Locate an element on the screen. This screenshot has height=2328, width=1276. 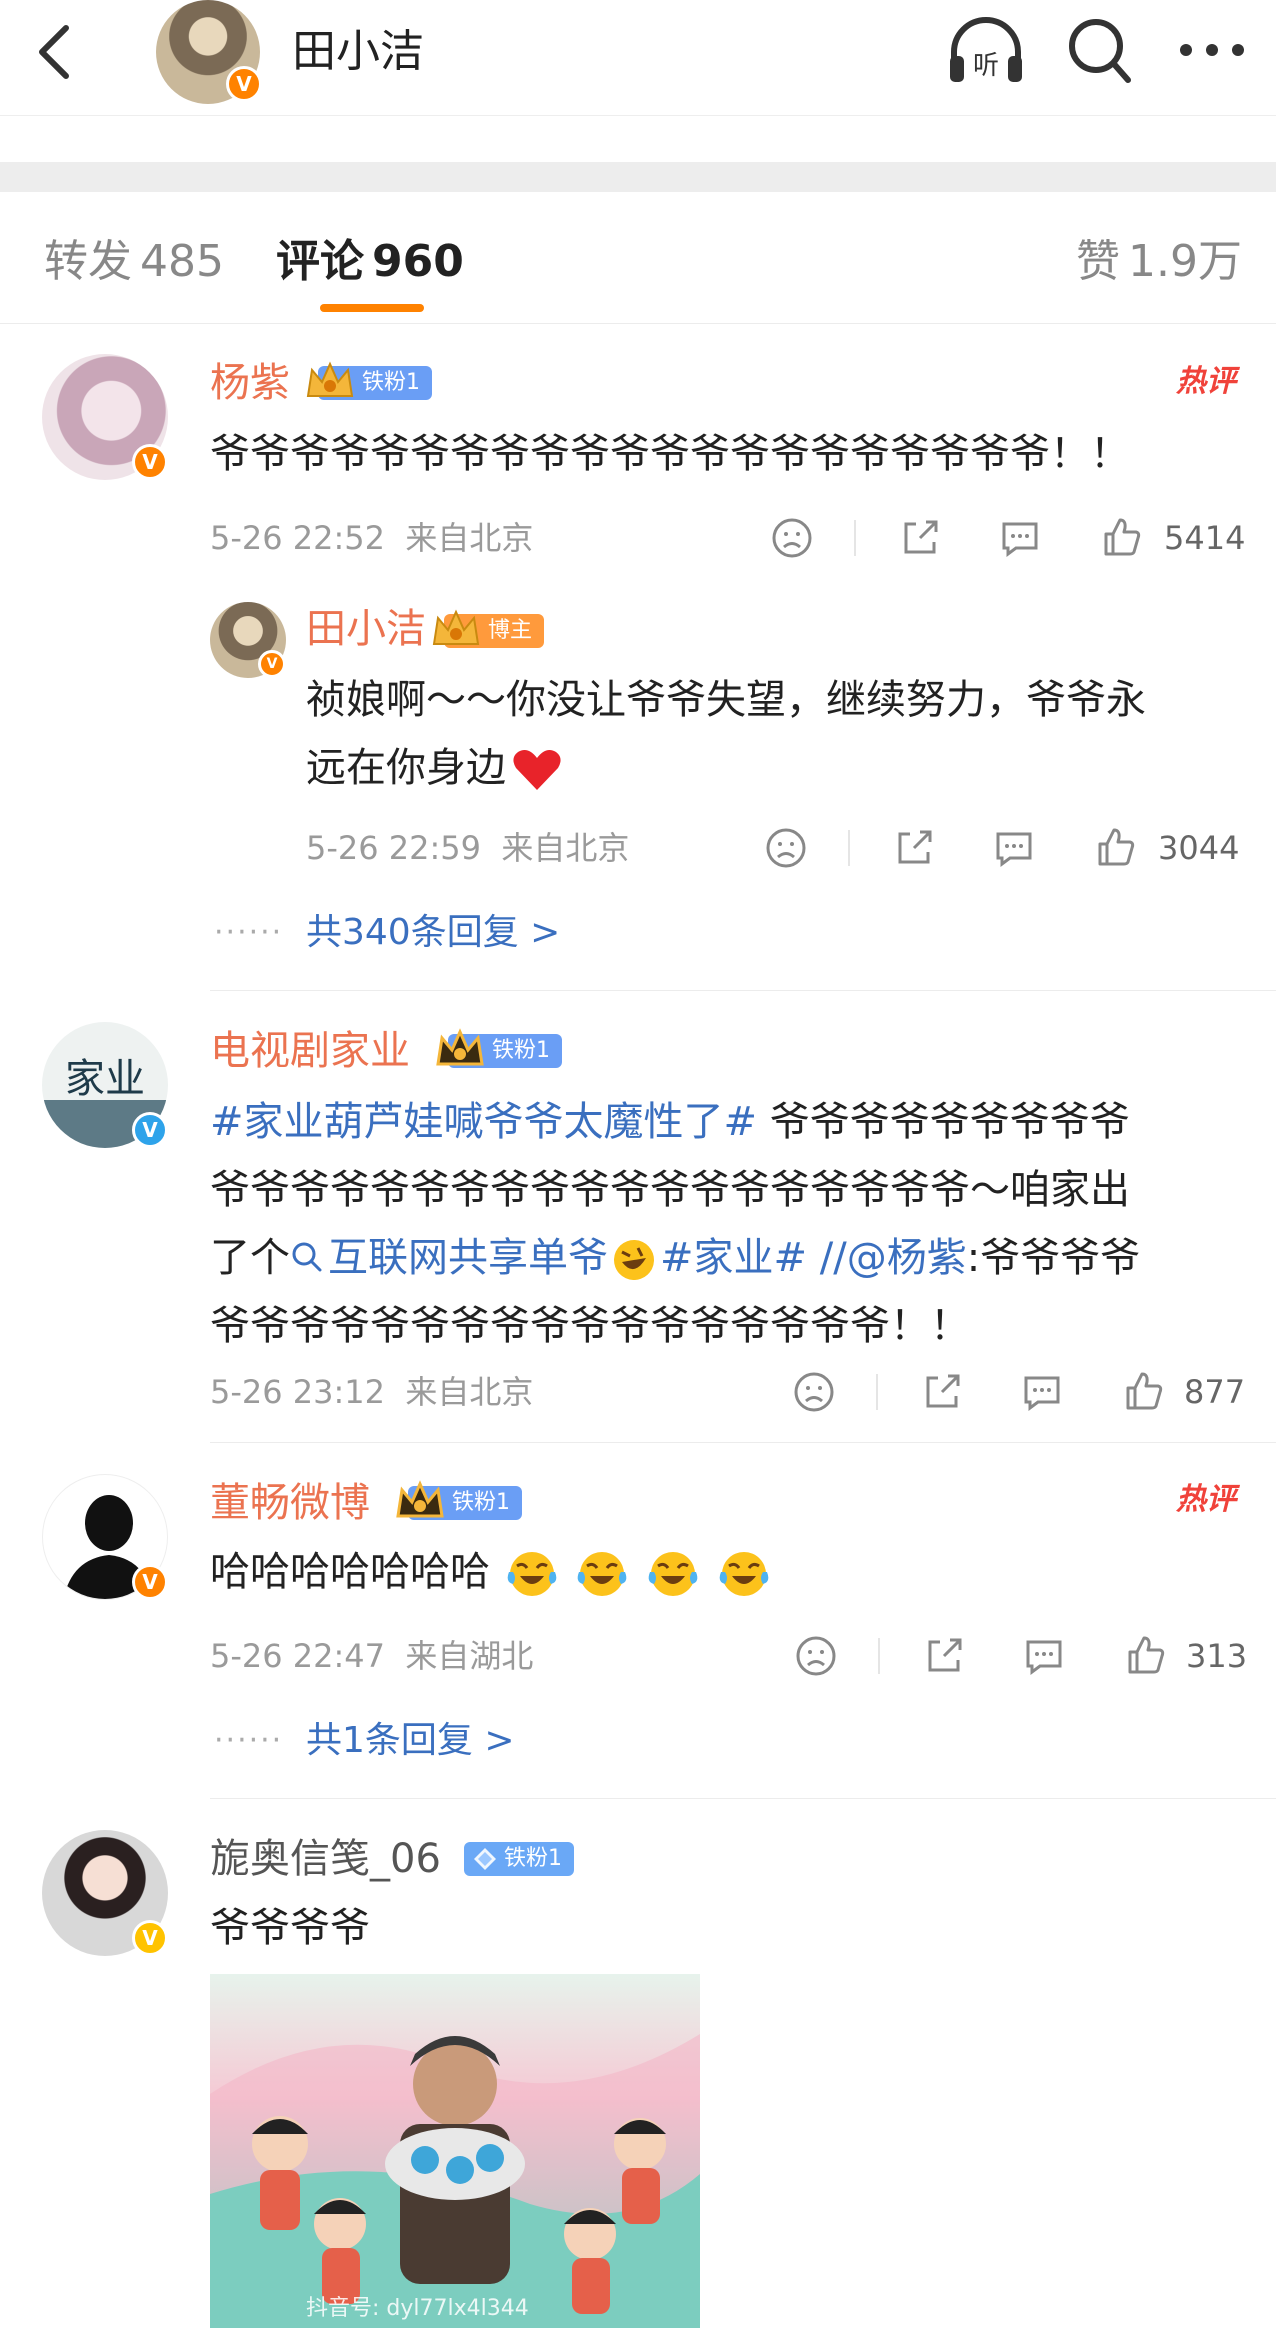
more-replies-link: 共340条回复 > is located at coordinates (433, 933).